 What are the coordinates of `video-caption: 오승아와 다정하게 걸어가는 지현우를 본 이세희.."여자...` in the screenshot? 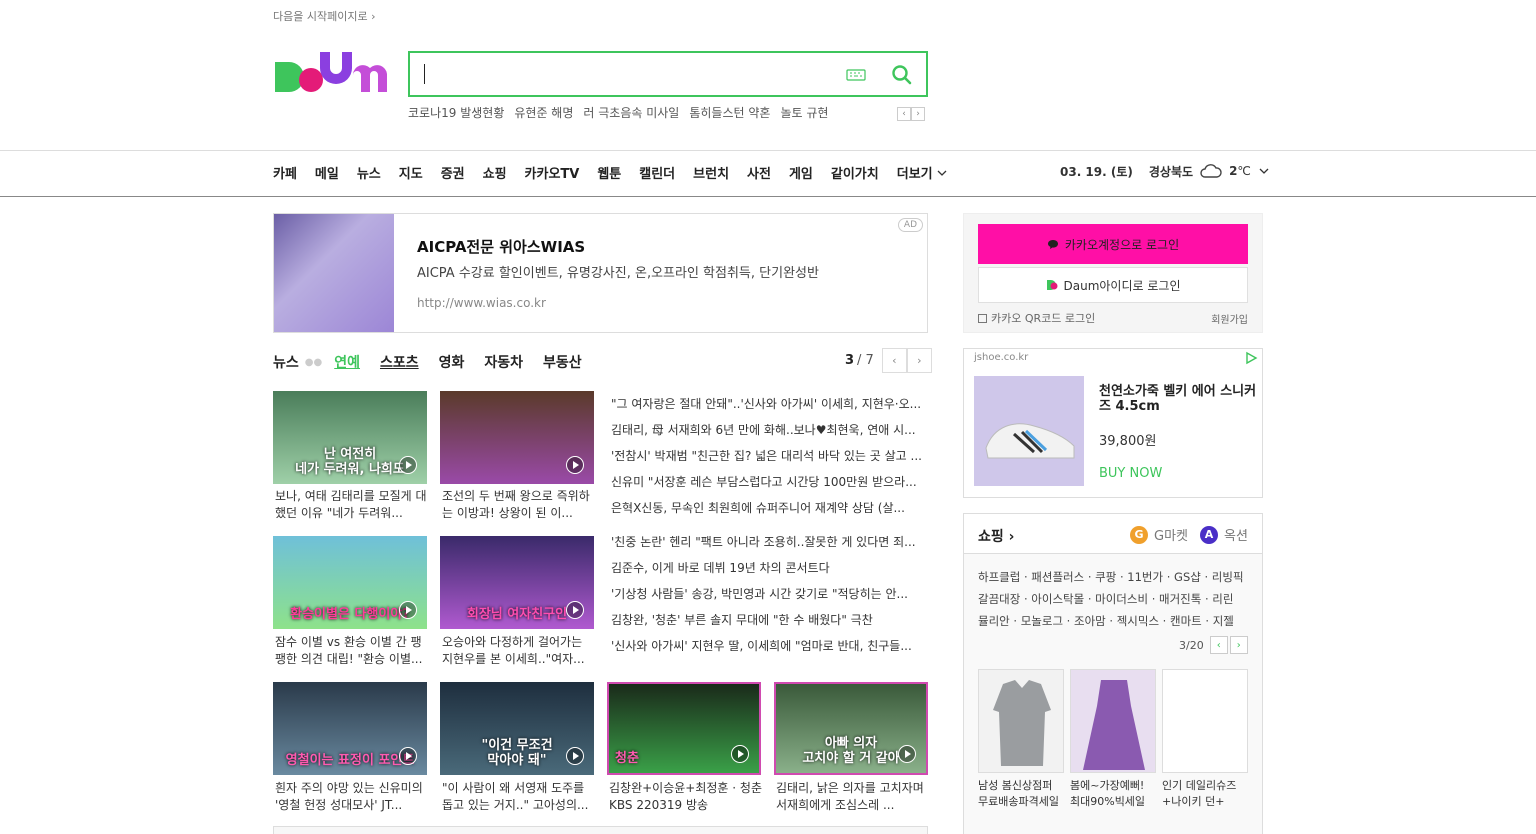 It's located at (519, 651).